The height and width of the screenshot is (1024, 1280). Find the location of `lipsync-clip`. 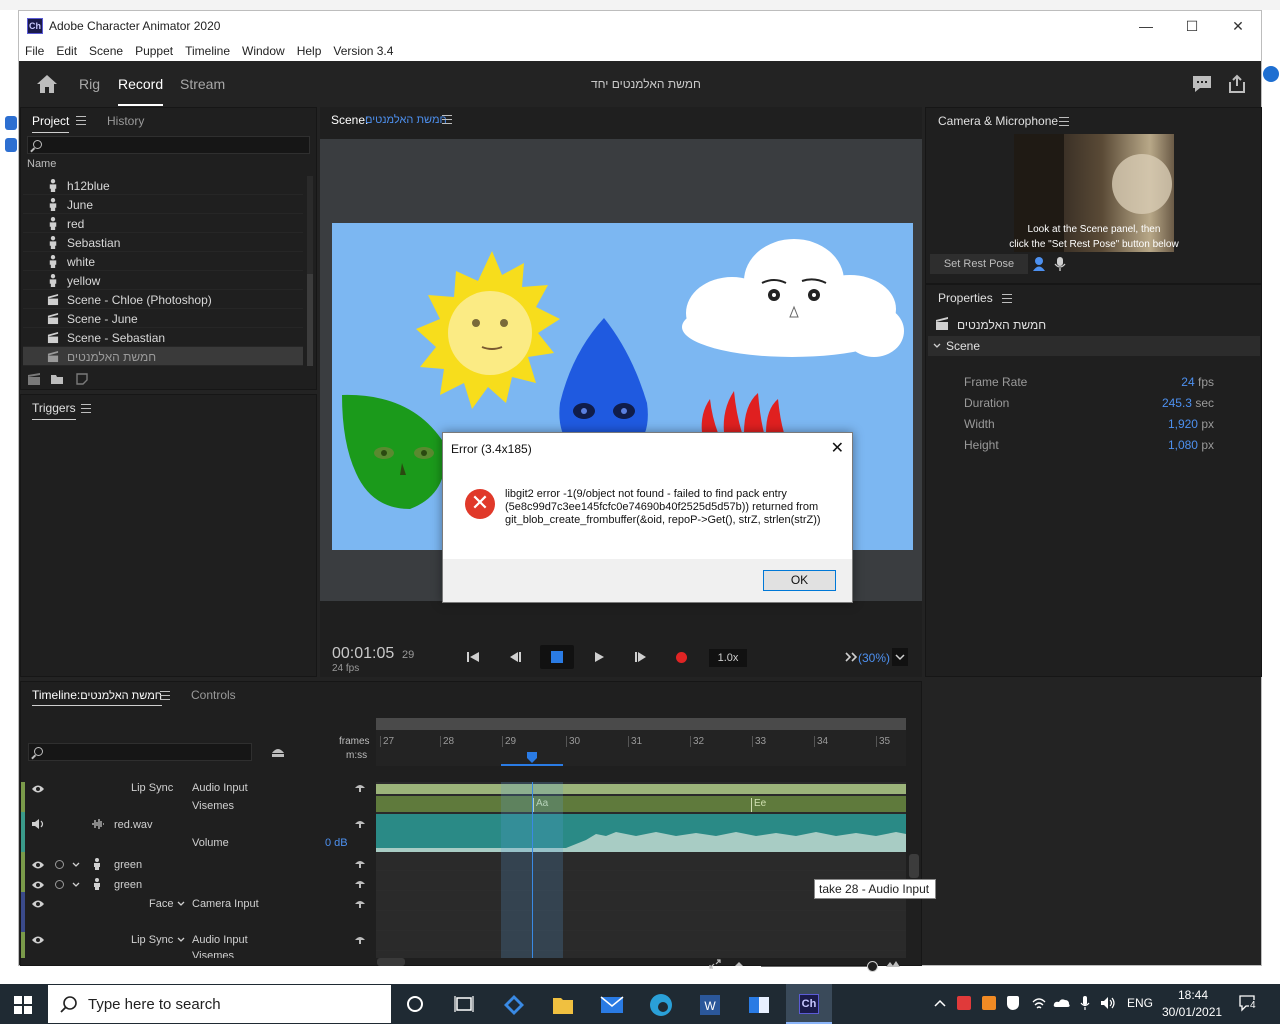

lipsync-clip is located at coordinates (641, 789).